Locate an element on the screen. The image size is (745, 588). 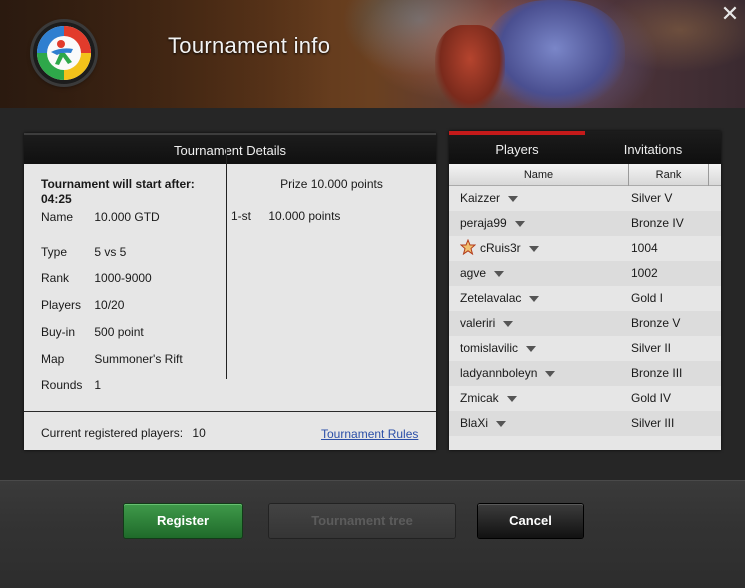
player-name: cRuis3r is located at coordinates (500, 248).